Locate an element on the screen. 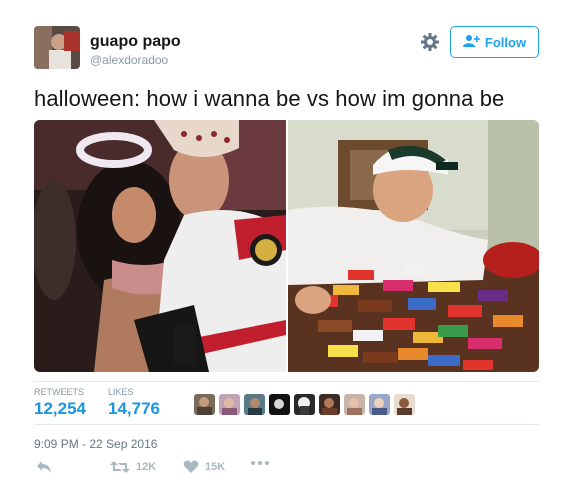  reply-button is located at coordinates (44, 467).